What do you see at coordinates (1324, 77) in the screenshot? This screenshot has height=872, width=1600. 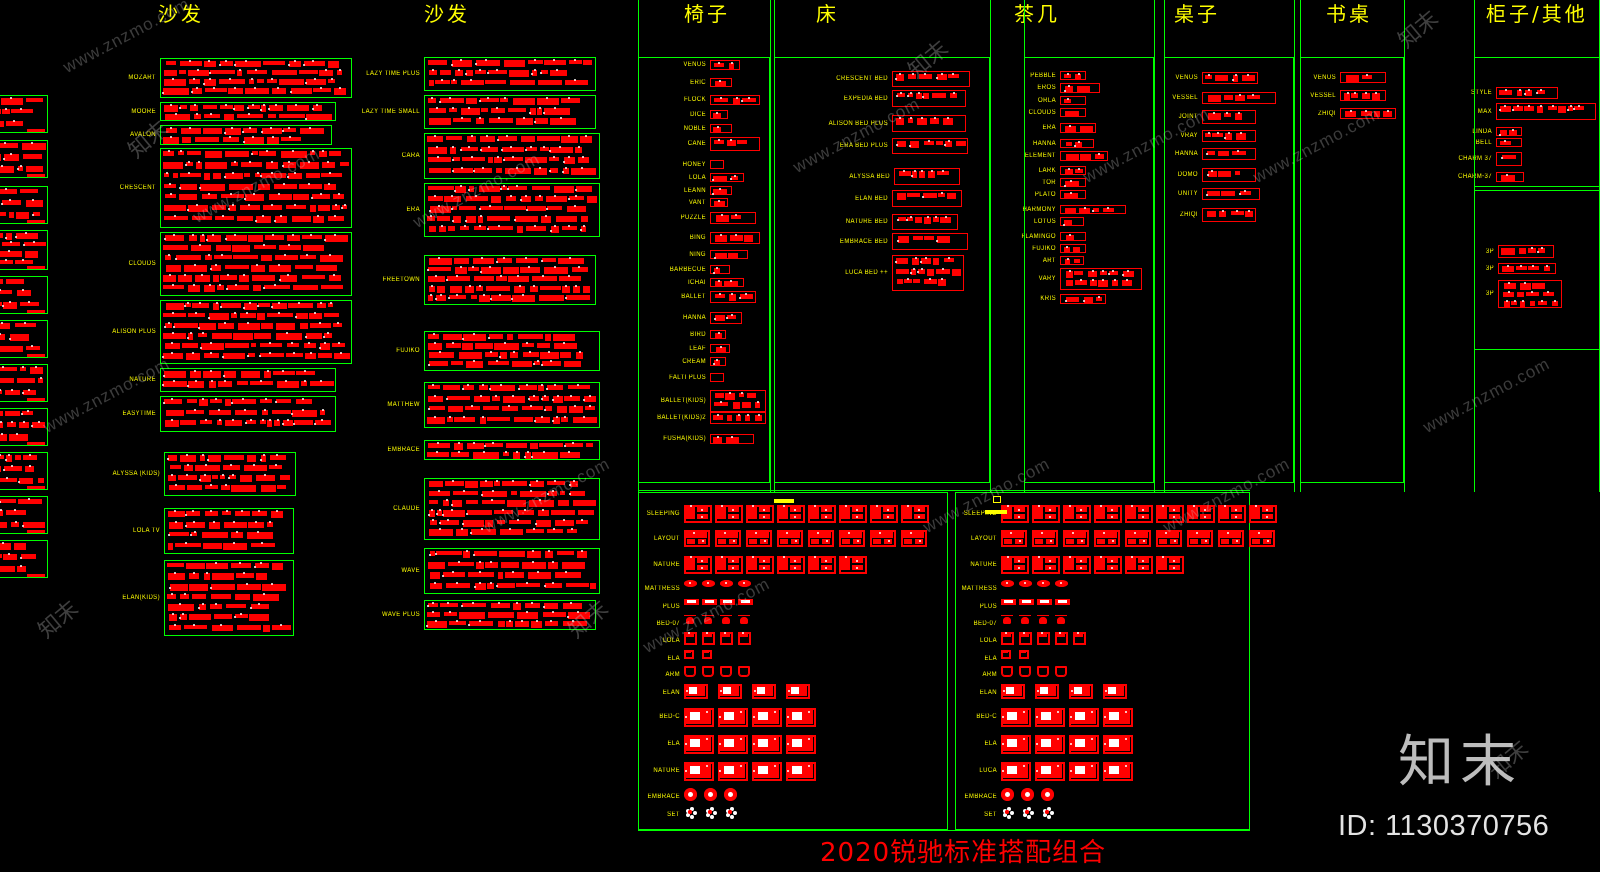 I see `item-desk-0-label: VENUS` at bounding box center [1324, 77].